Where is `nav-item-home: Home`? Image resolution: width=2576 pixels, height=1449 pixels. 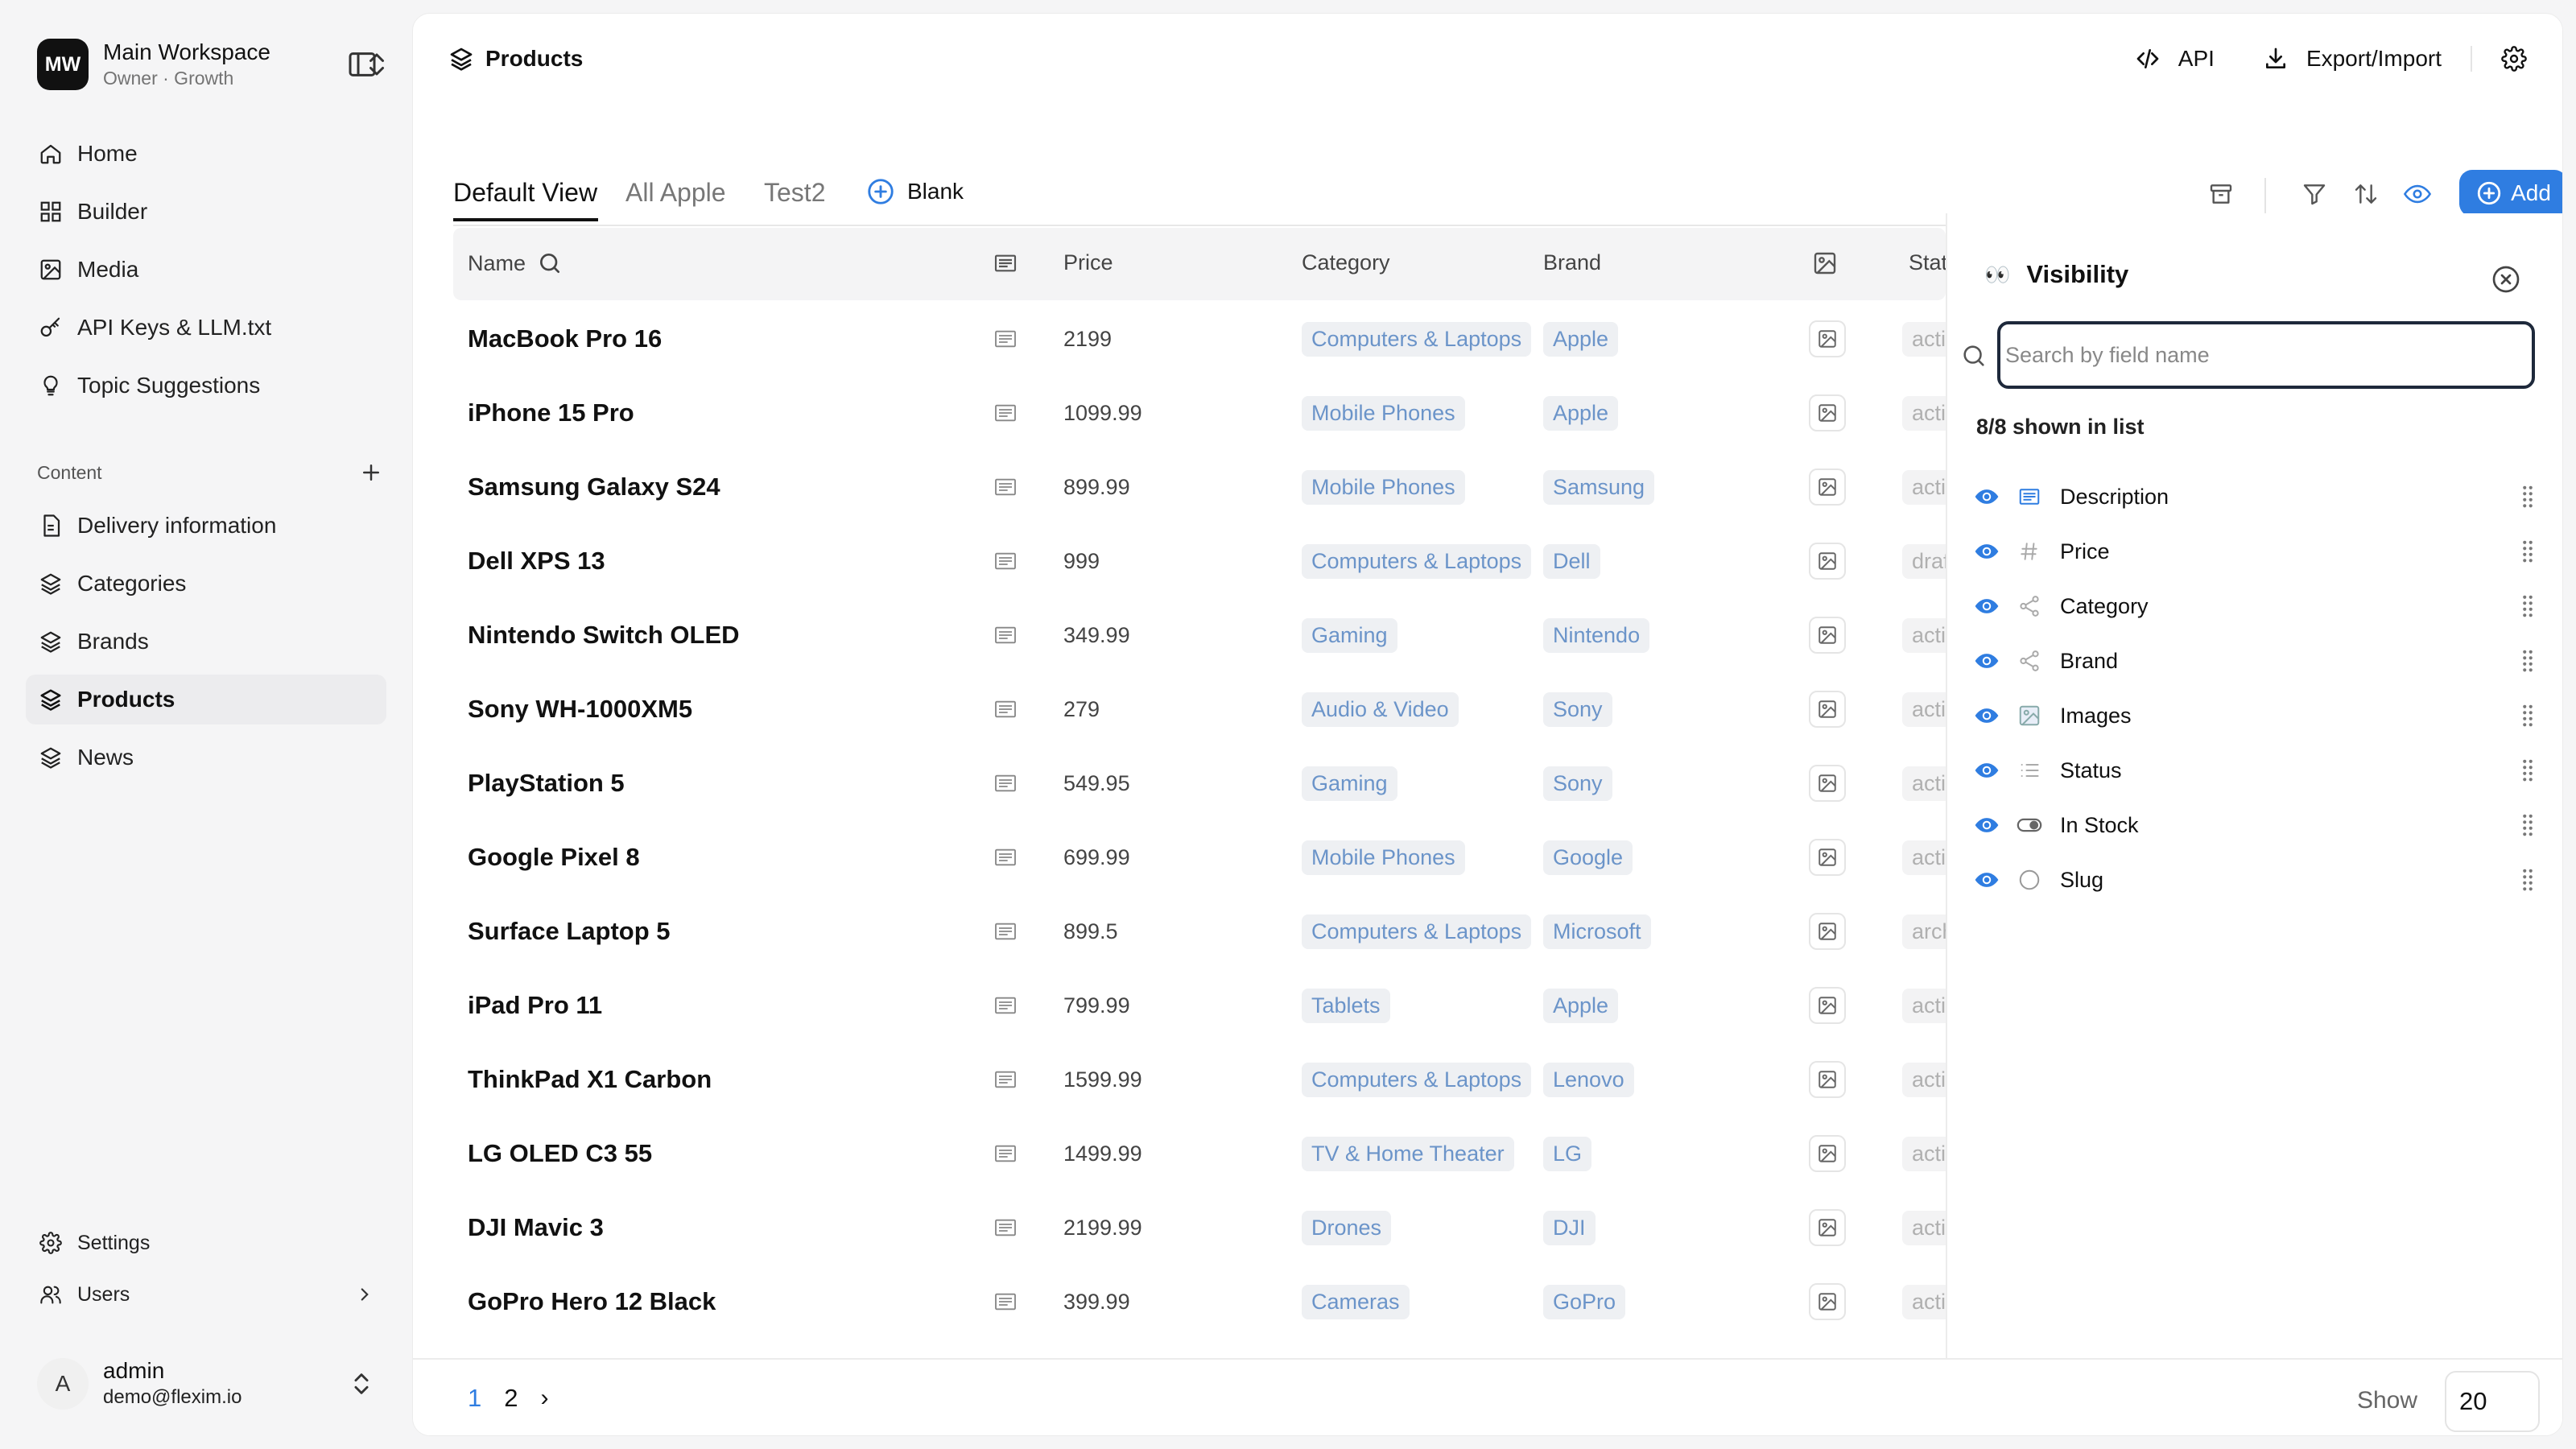
nav-item-home: Home is located at coordinates (206, 154).